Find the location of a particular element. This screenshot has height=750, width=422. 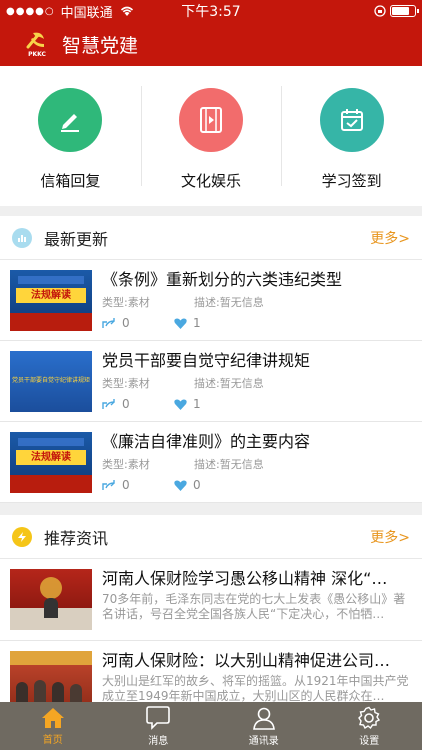

news-title: 党员干部要自觉守纪律讲规矩 is located at coordinates (206, 360).